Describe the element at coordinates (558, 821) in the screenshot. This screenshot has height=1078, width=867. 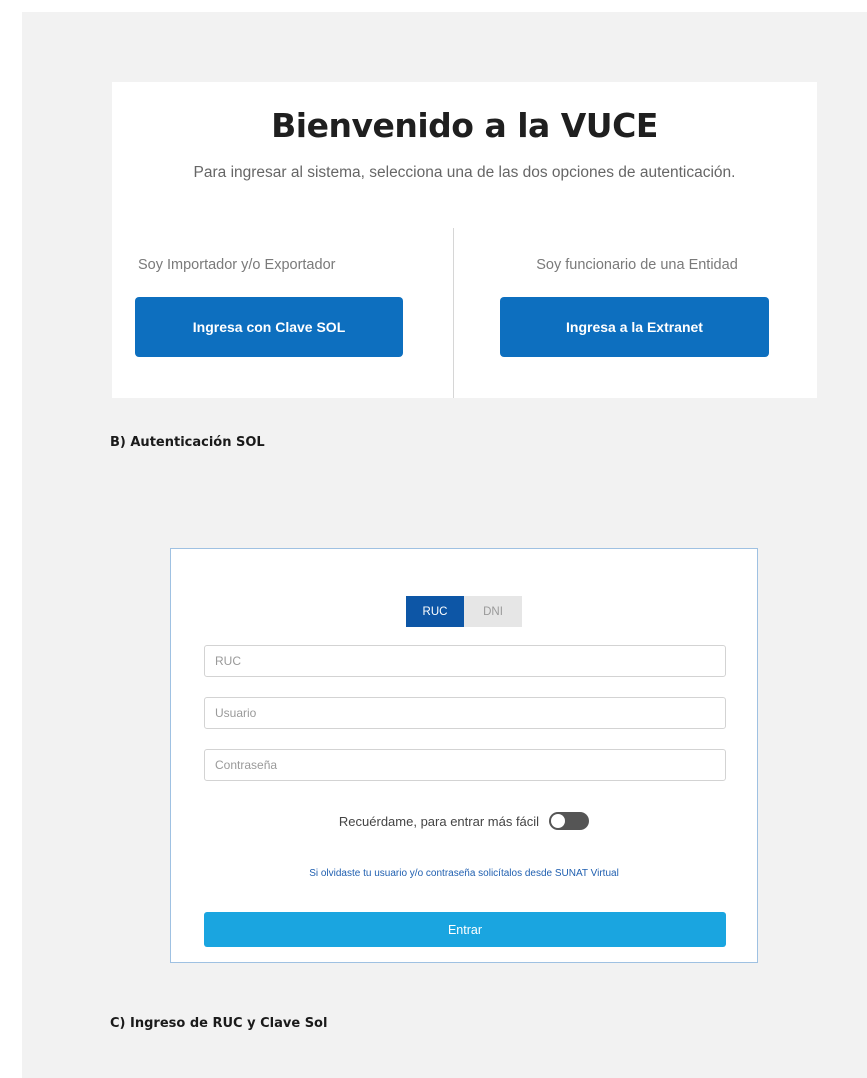
I see `switch-knob` at that location.